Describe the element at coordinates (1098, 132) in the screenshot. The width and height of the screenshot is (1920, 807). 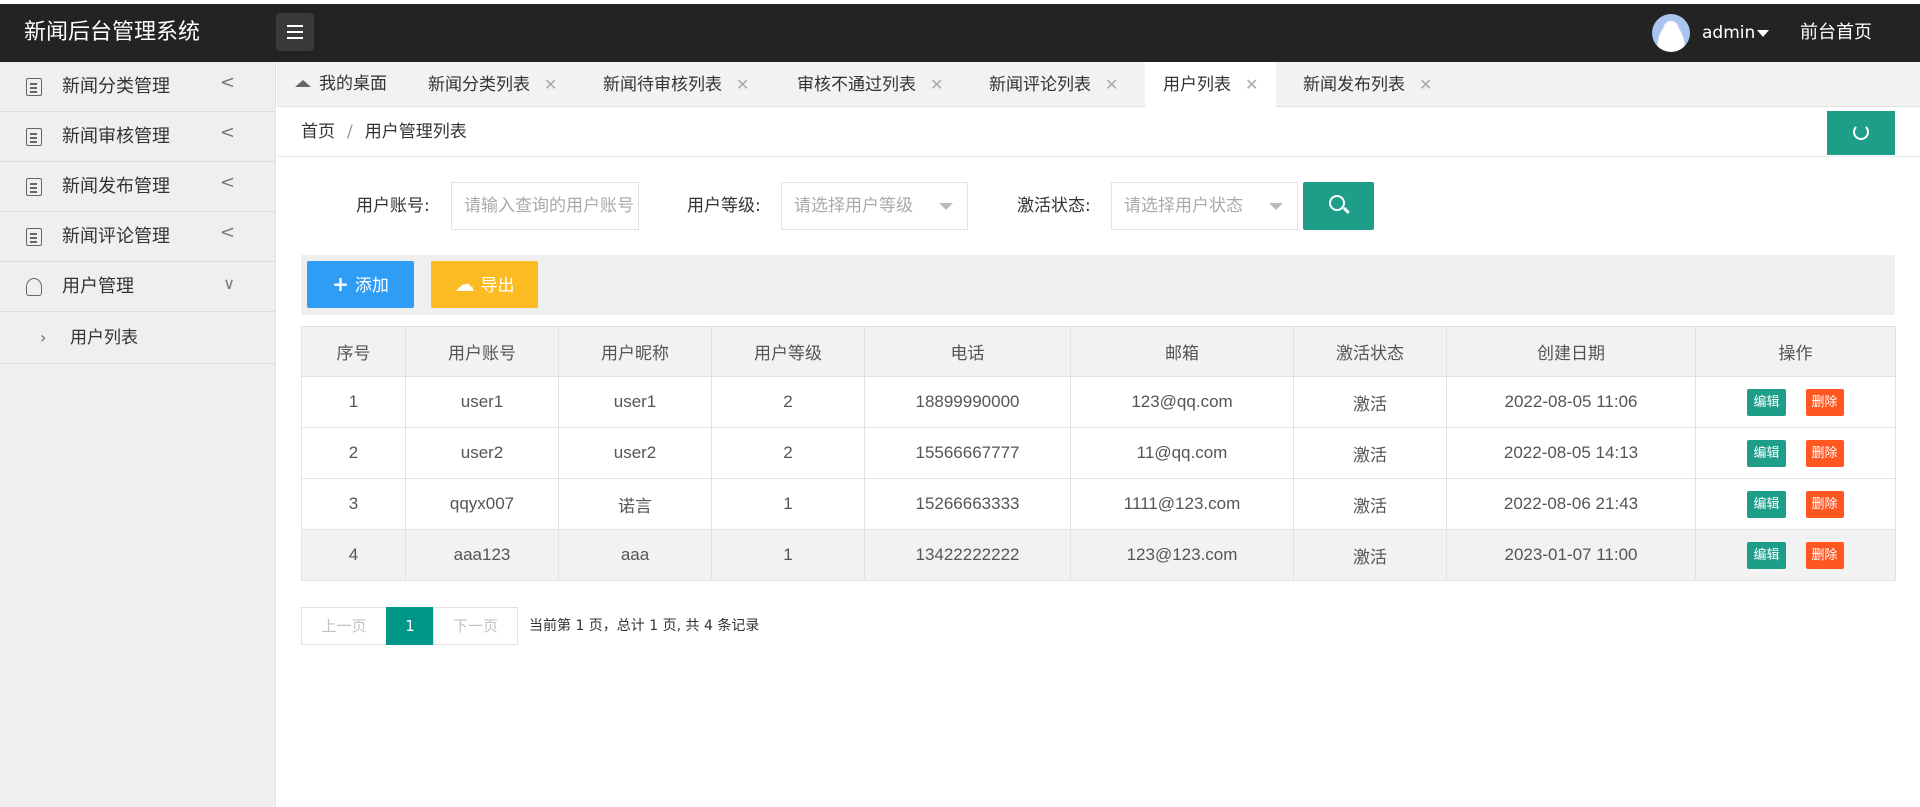
I see `breadcrumb-bar: 首页 / 用户管理列表` at that location.